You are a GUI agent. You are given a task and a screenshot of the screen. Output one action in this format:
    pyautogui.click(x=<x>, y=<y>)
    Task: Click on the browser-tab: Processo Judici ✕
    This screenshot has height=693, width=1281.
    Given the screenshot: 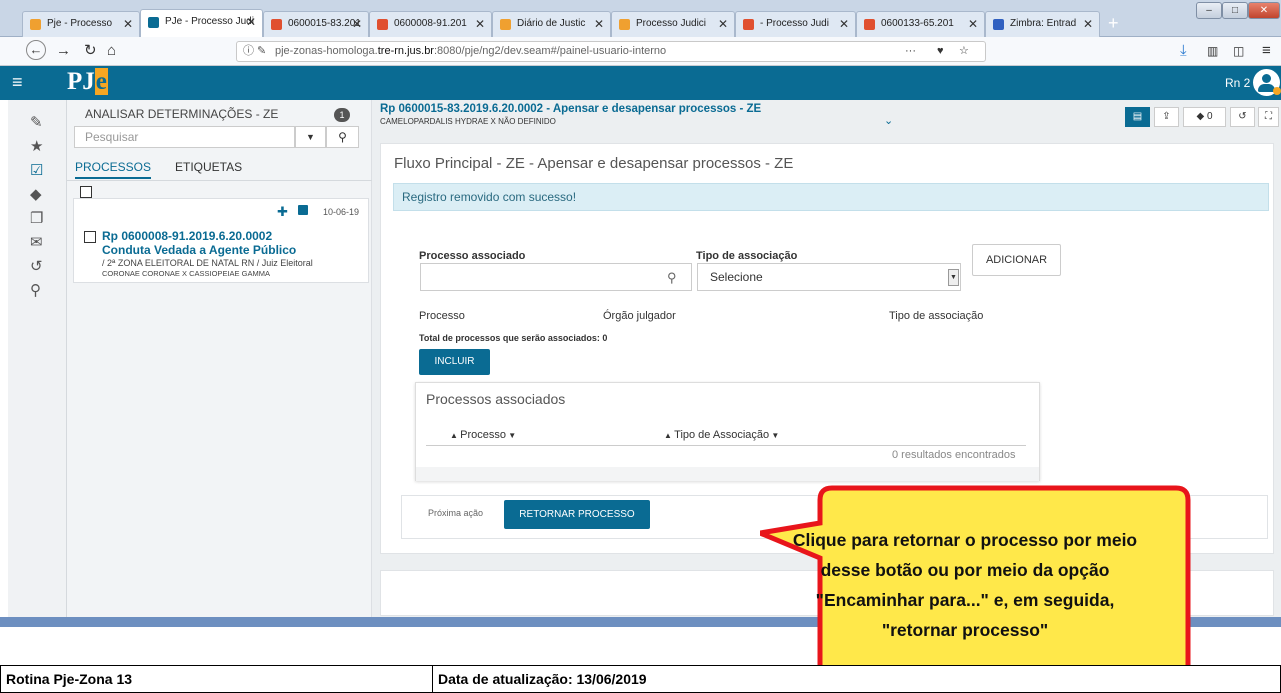 What is the action you would take?
    pyautogui.click(x=673, y=24)
    